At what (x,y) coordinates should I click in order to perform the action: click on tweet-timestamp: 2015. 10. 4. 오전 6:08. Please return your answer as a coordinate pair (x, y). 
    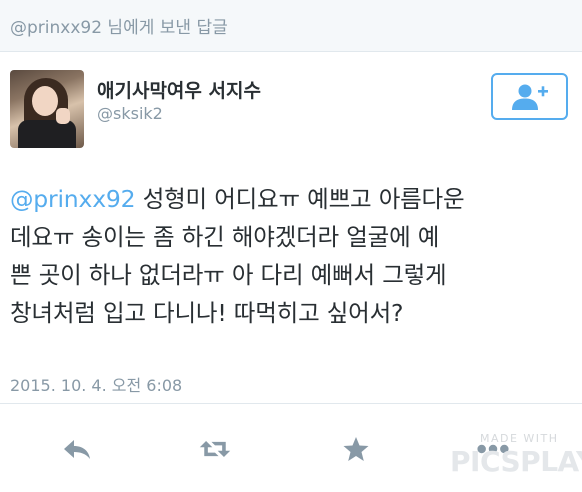
    Looking at the image, I should click on (96, 385).